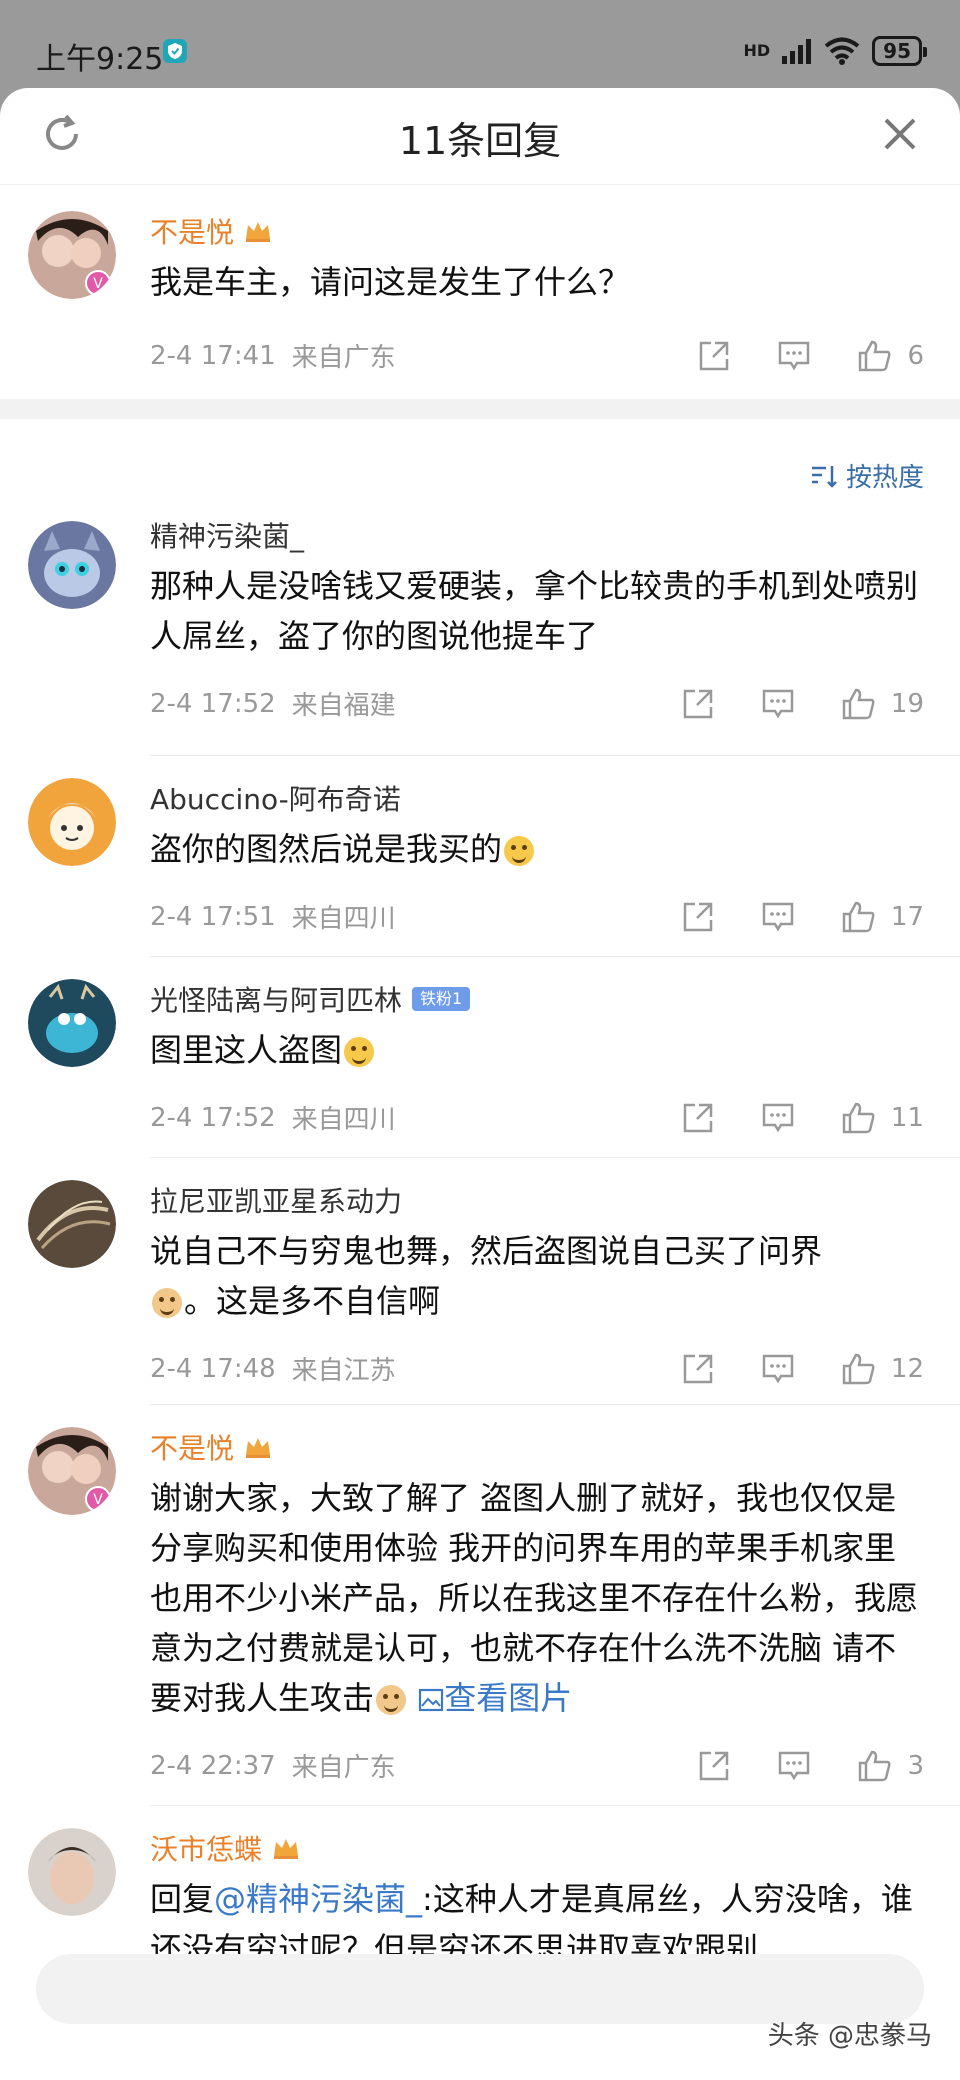  What do you see at coordinates (508, 1698) in the screenshot?
I see `view-image-label: 查看图片` at bounding box center [508, 1698].